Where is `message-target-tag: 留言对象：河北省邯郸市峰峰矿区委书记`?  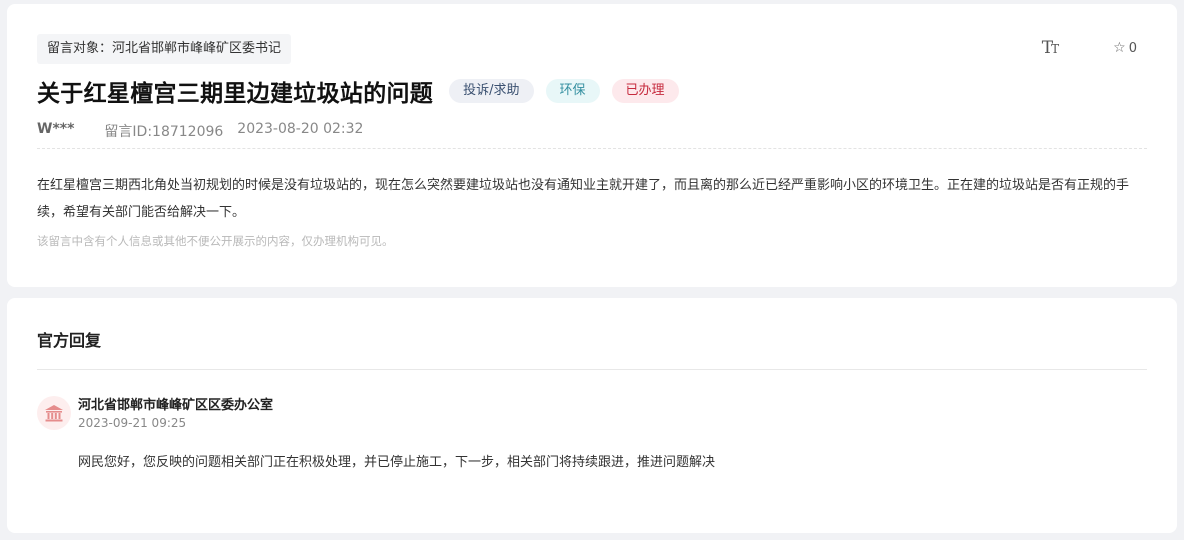
message-target-tag: 留言对象：河北省邯郸市峰峰矿区委书记 is located at coordinates (164, 49).